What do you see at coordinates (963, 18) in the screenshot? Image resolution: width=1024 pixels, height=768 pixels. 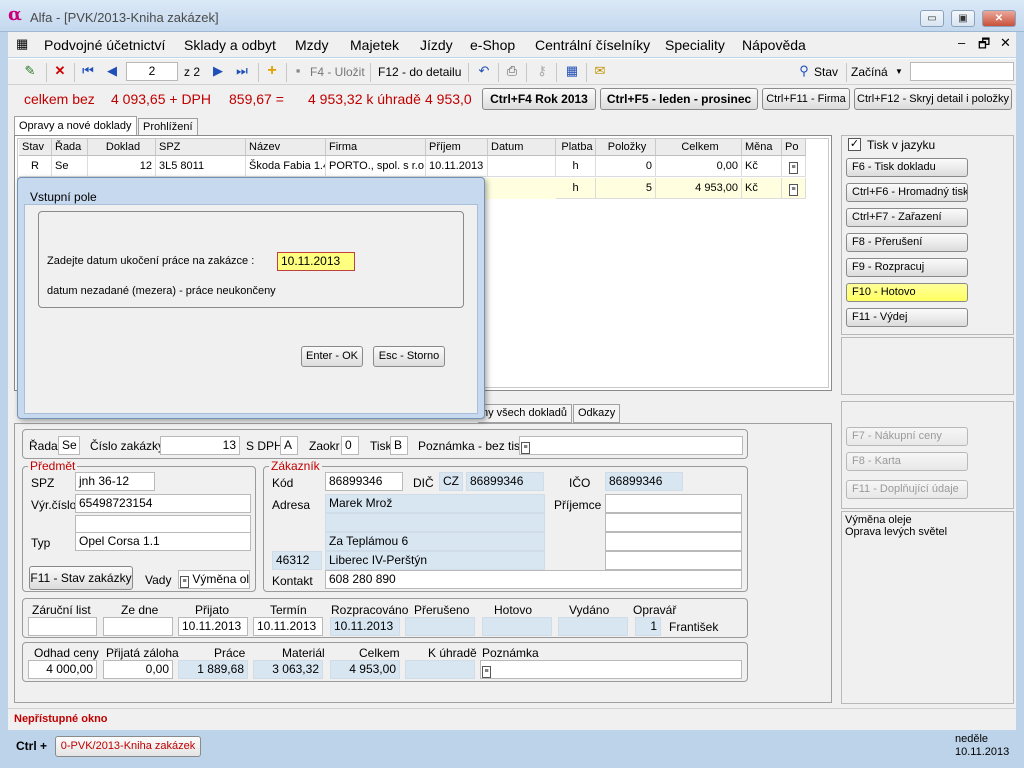 I see `restore-button: ▣` at bounding box center [963, 18].